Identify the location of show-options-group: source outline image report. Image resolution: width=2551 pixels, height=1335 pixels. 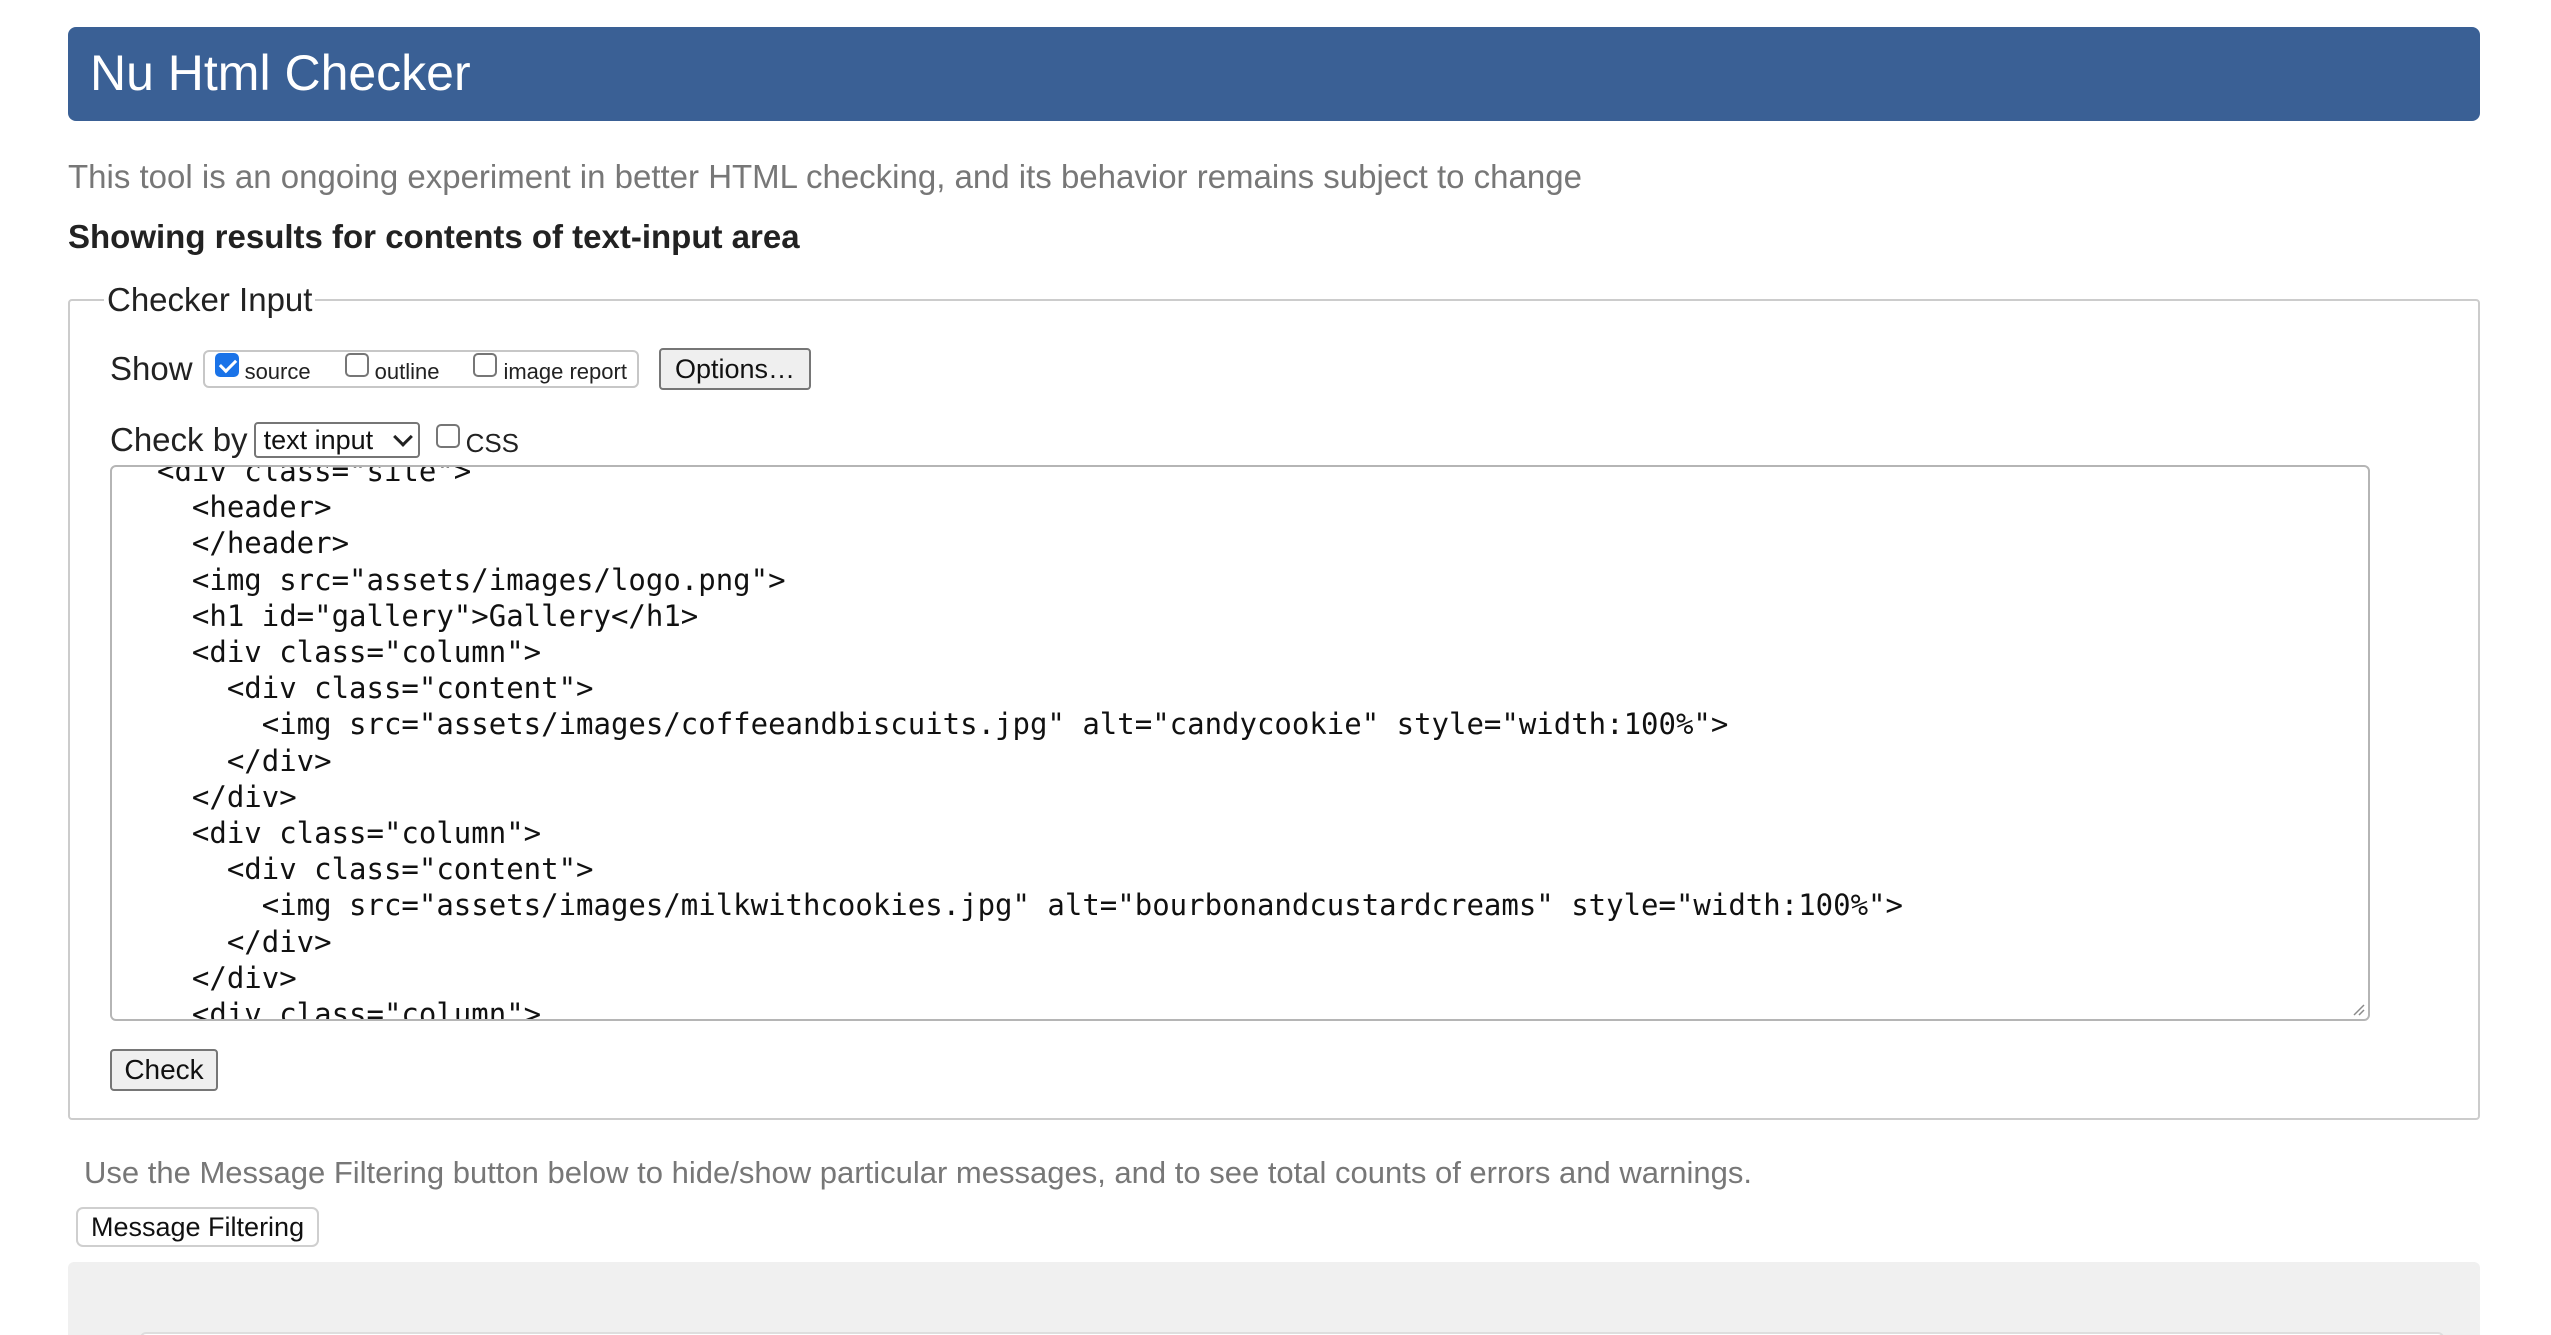
(420, 369).